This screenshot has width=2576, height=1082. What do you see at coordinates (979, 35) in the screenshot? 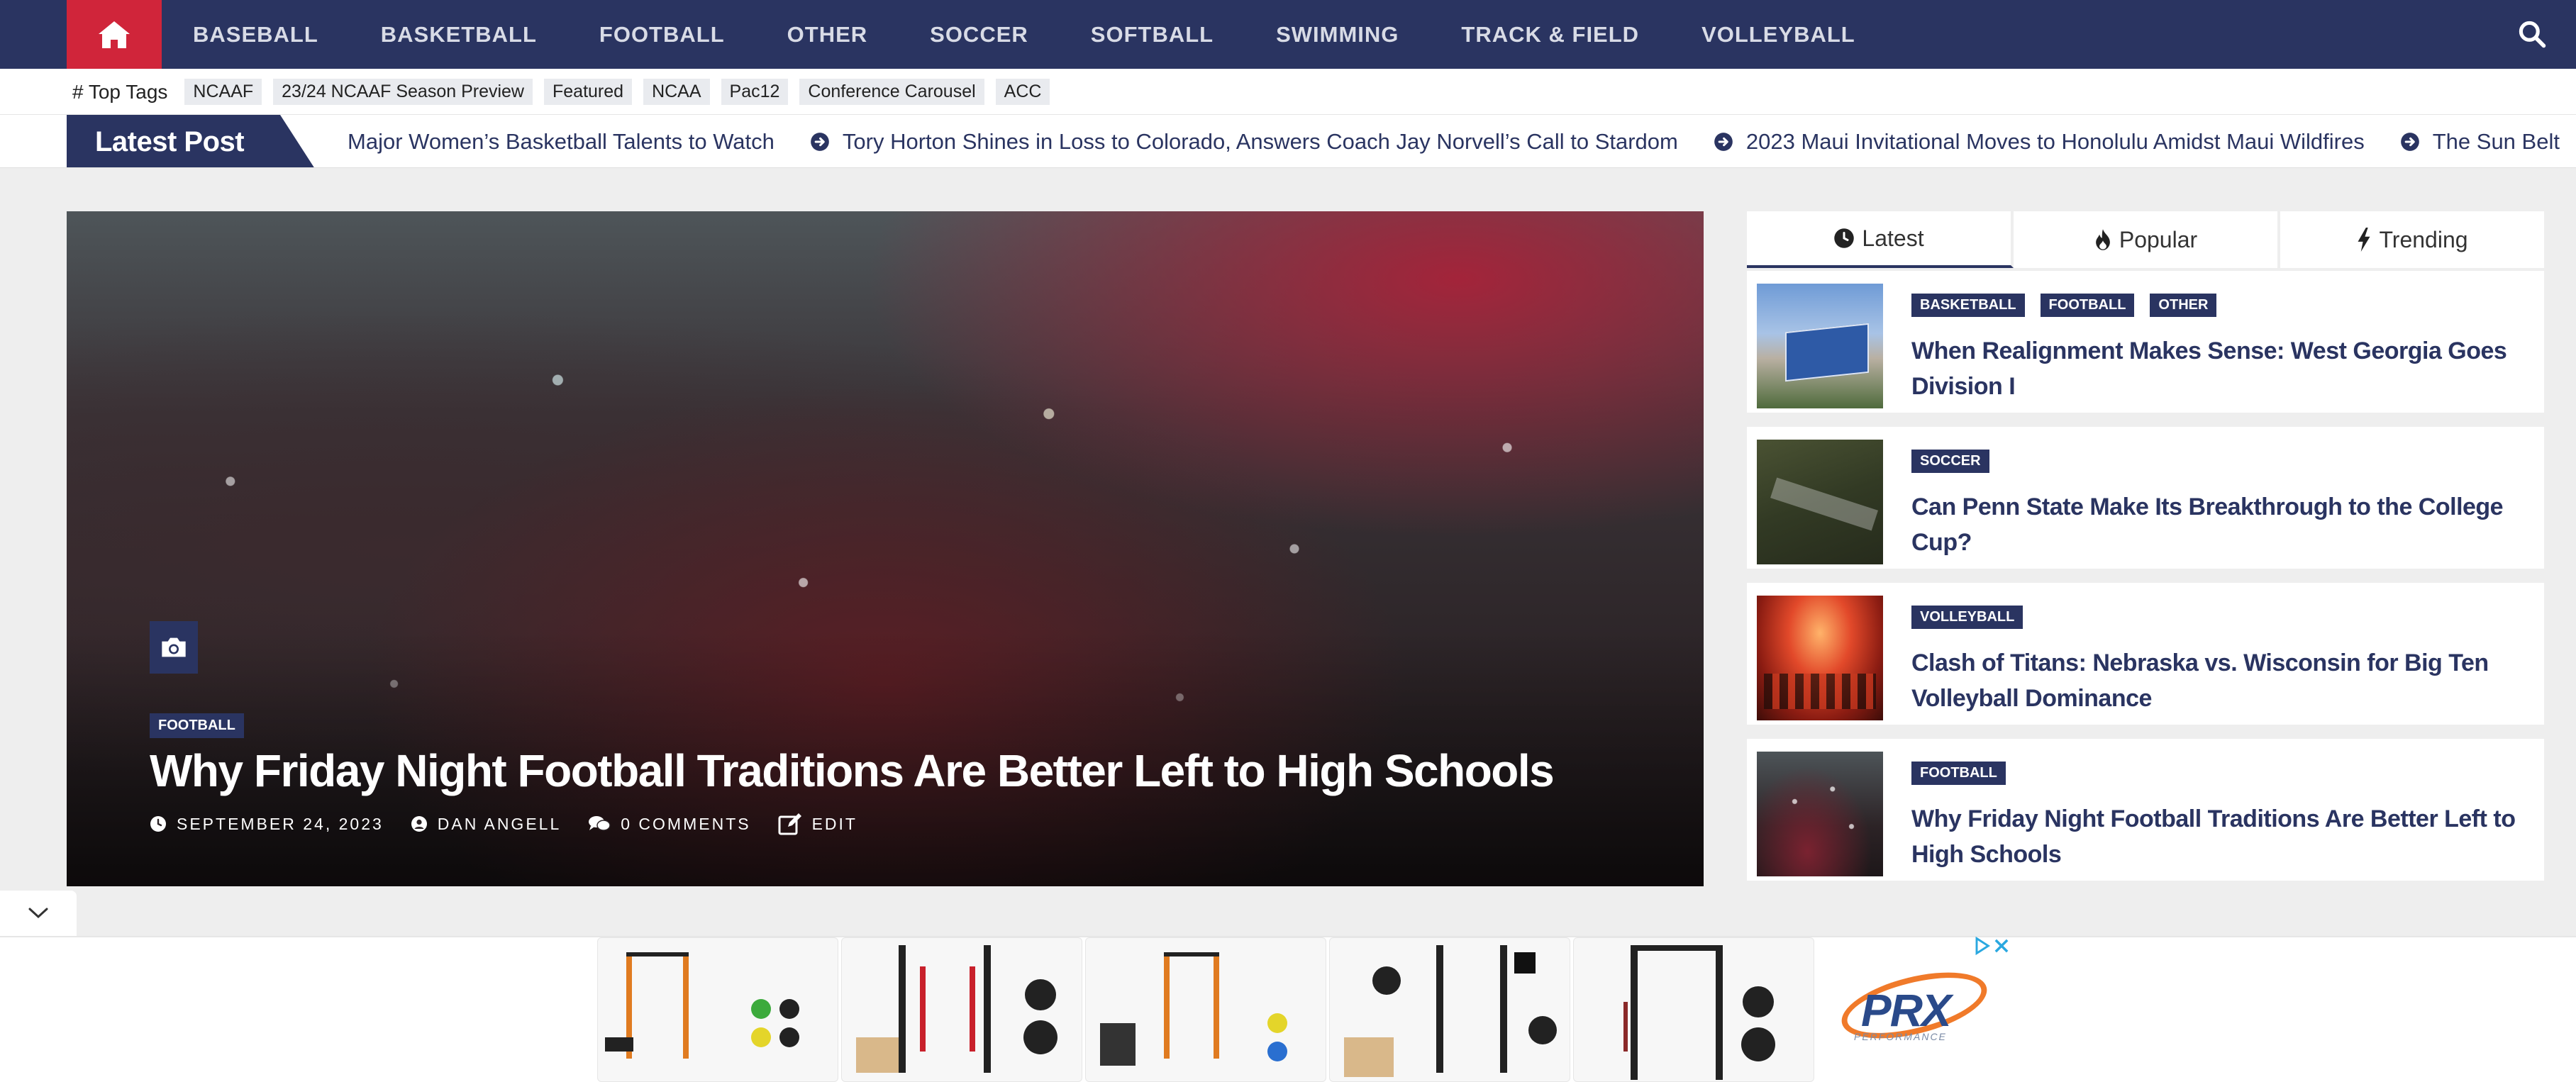
I see `nav-item-soccer: SOCCER` at bounding box center [979, 35].